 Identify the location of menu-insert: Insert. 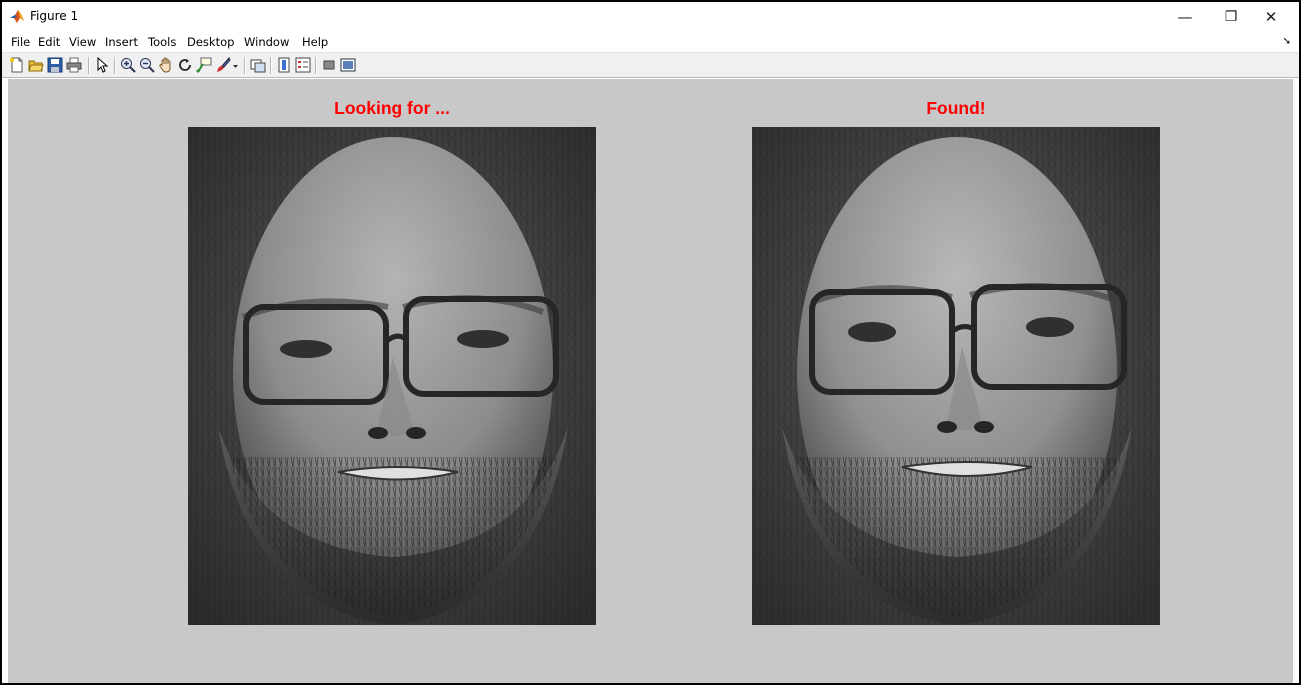
(121, 42).